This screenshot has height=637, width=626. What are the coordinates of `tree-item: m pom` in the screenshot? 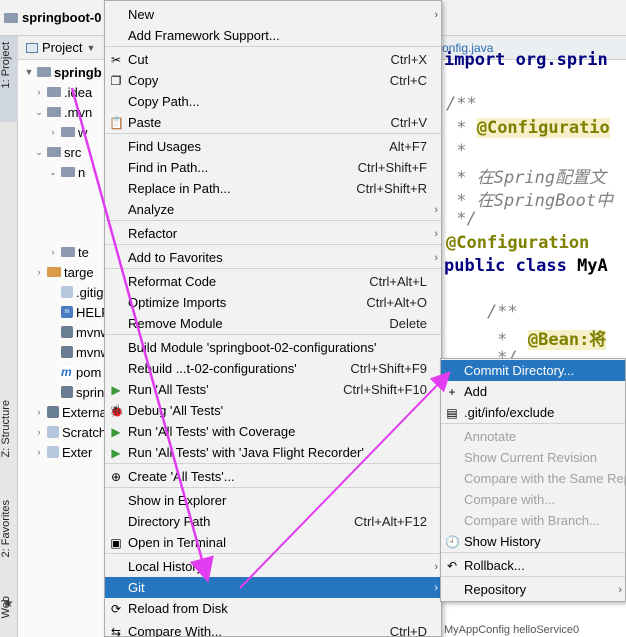 It's located at (74, 372).